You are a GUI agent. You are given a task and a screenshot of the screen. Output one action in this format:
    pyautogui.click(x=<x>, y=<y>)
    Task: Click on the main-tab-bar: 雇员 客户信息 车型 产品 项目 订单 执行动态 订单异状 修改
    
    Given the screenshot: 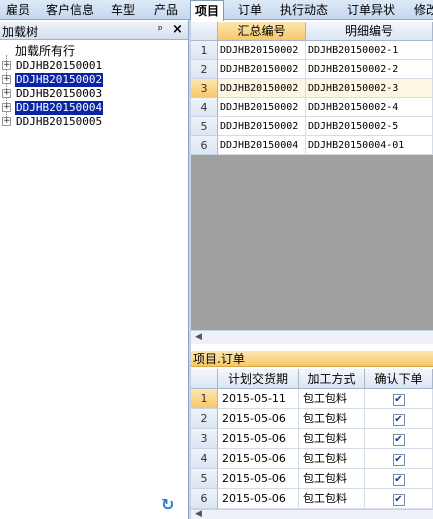 What is the action you would take?
    pyautogui.click(x=216, y=10)
    